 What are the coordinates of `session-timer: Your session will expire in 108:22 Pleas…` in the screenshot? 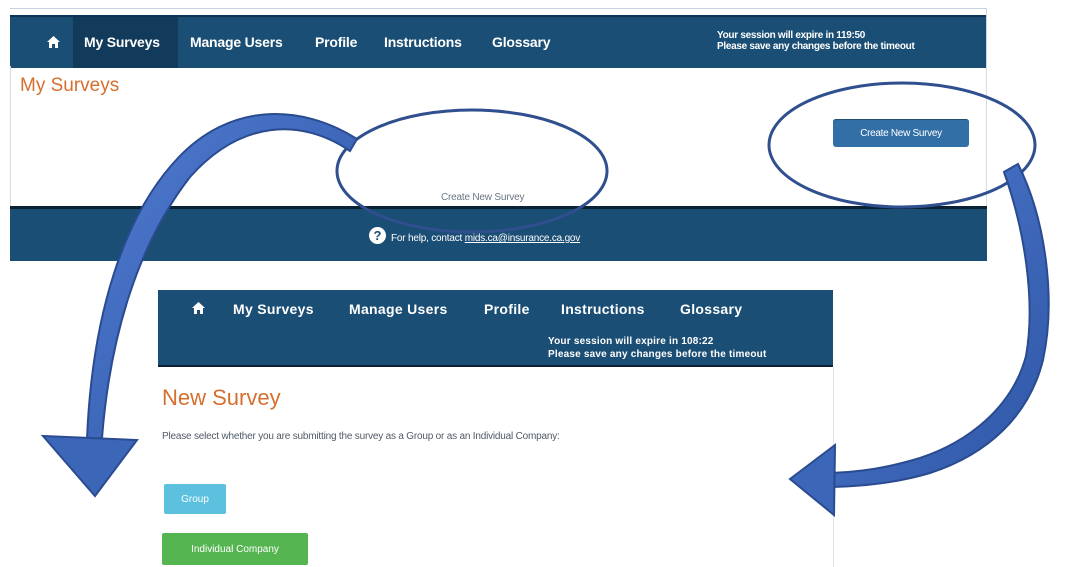 It's located at (657, 348).